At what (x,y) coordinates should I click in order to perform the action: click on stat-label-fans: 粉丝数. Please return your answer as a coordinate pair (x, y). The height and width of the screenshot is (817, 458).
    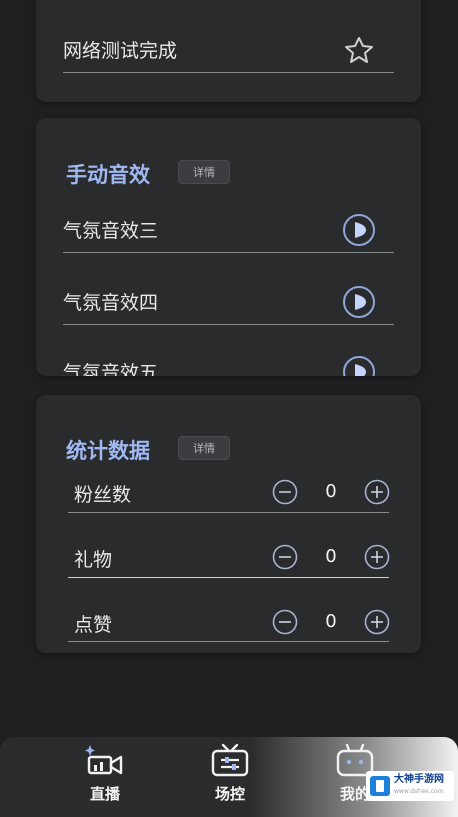
    Looking at the image, I should click on (103, 495).